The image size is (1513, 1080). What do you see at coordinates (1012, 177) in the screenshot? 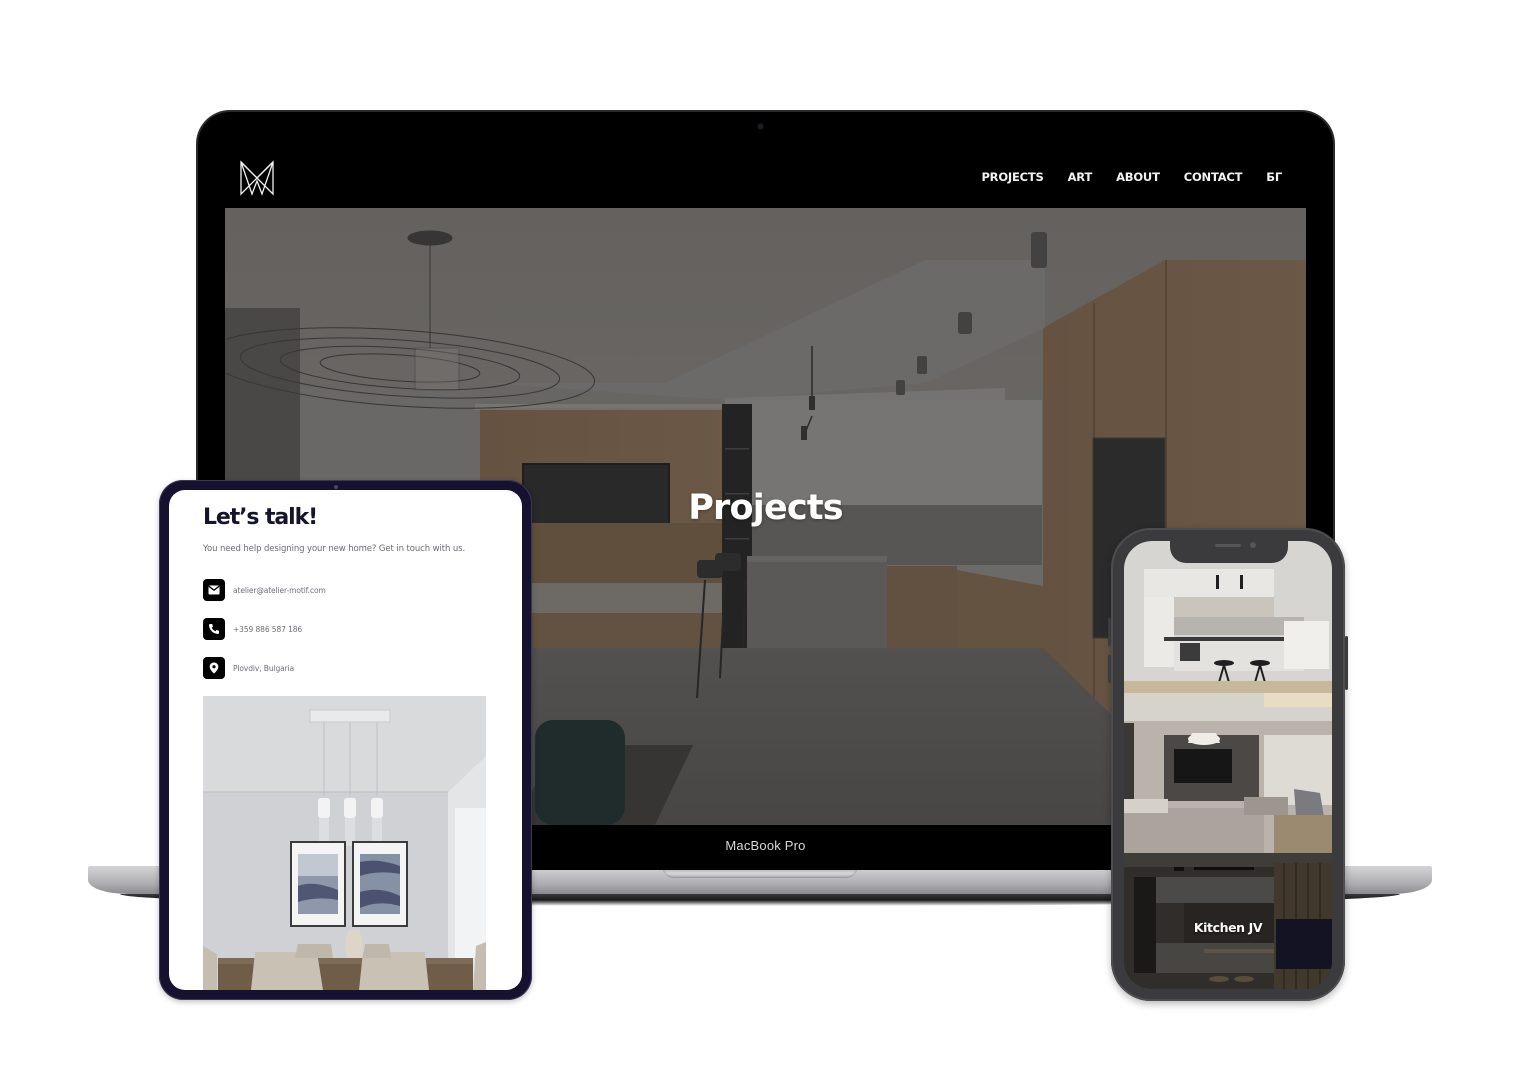
I see `nav-projects: PROJECTS` at bounding box center [1012, 177].